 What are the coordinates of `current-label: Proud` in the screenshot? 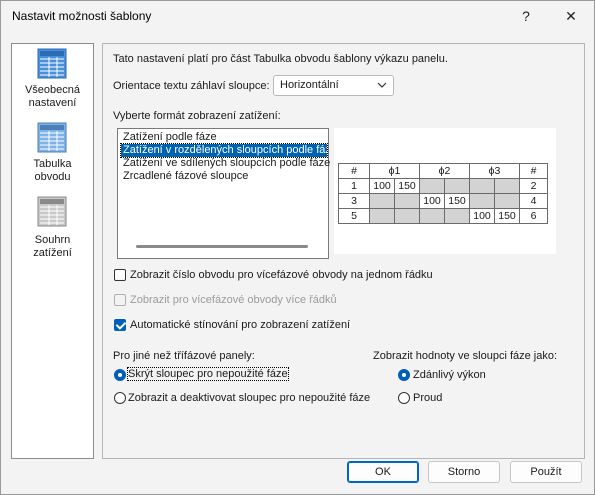 It's located at (427, 398).